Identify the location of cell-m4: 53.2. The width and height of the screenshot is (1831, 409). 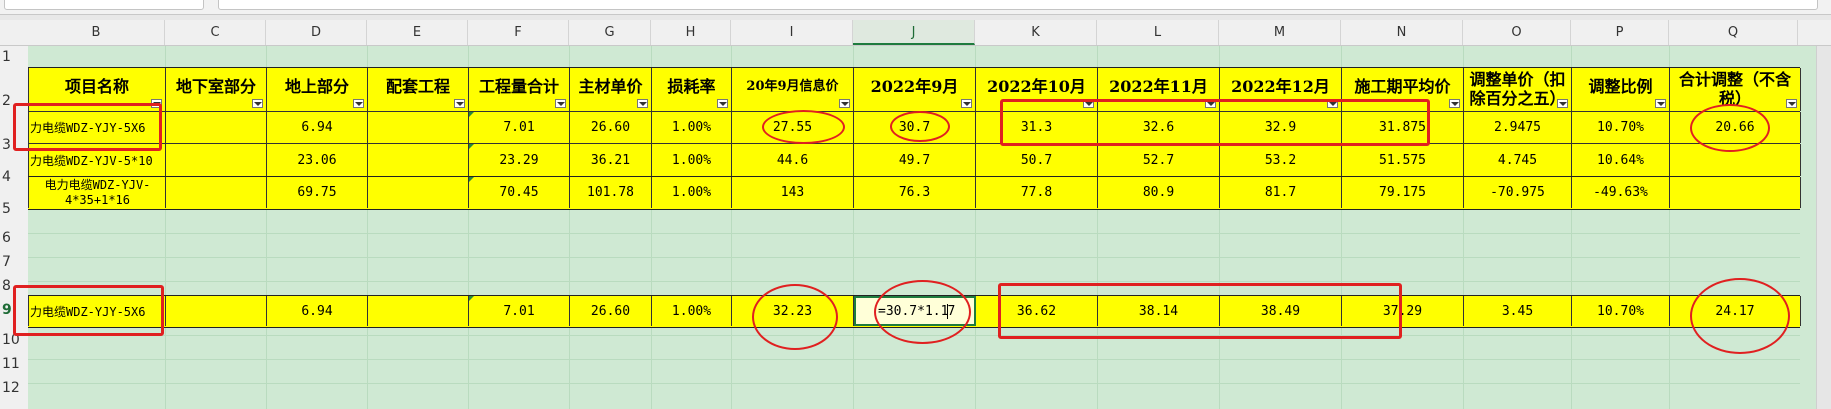
(1281, 160).